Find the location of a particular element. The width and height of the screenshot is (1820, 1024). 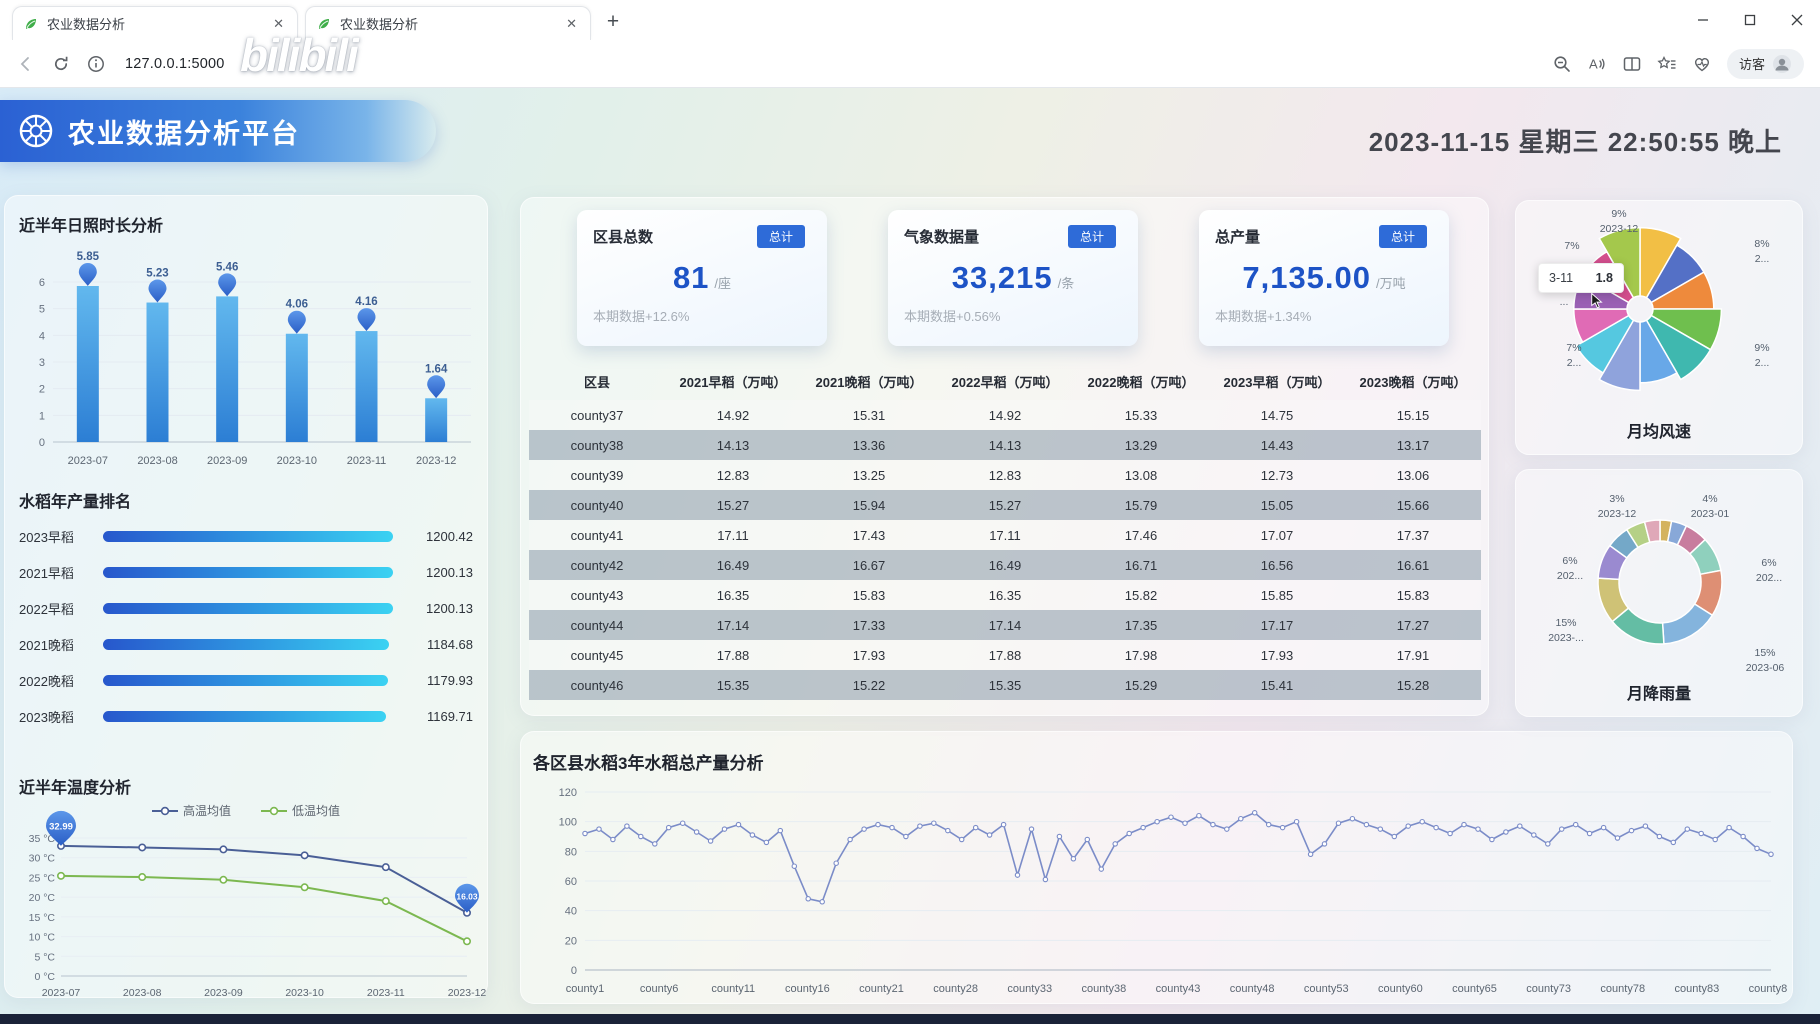

table-cell: 13.17 is located at coordinates (1413, 445).